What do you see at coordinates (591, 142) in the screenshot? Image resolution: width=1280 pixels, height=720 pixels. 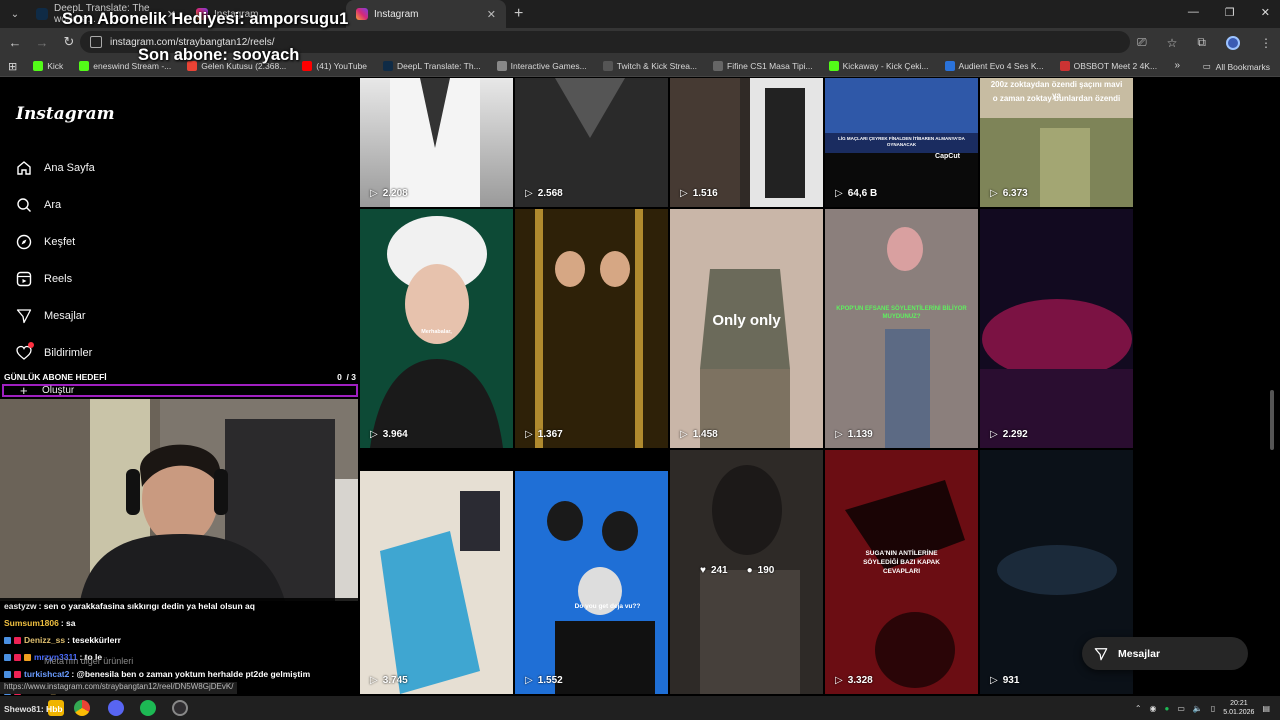 I see `reel-tile: ▷ 2.568` at bounding box center [591, 142].